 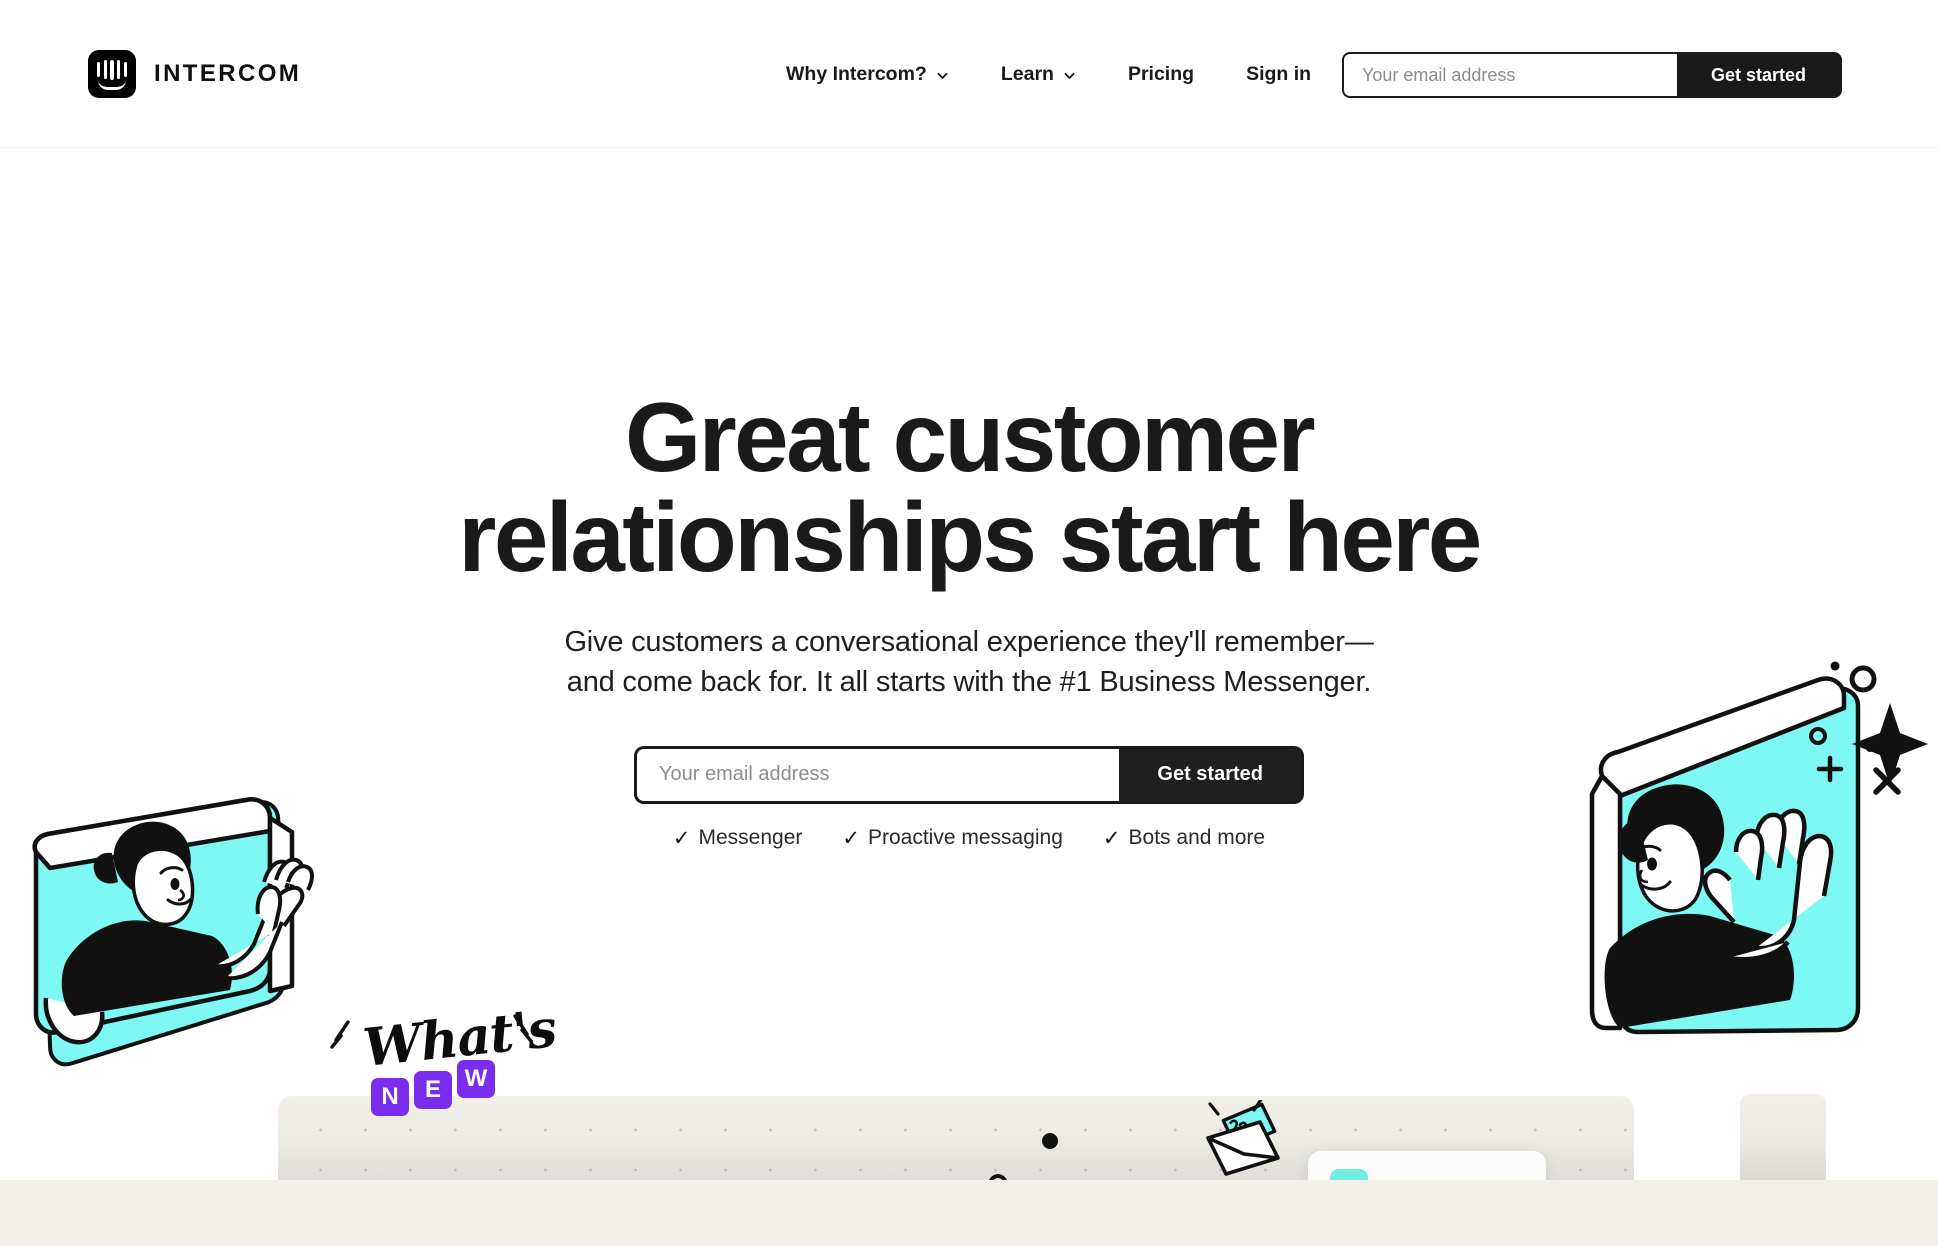 I want to click on bottom-band, so click(x=969, y=1213).